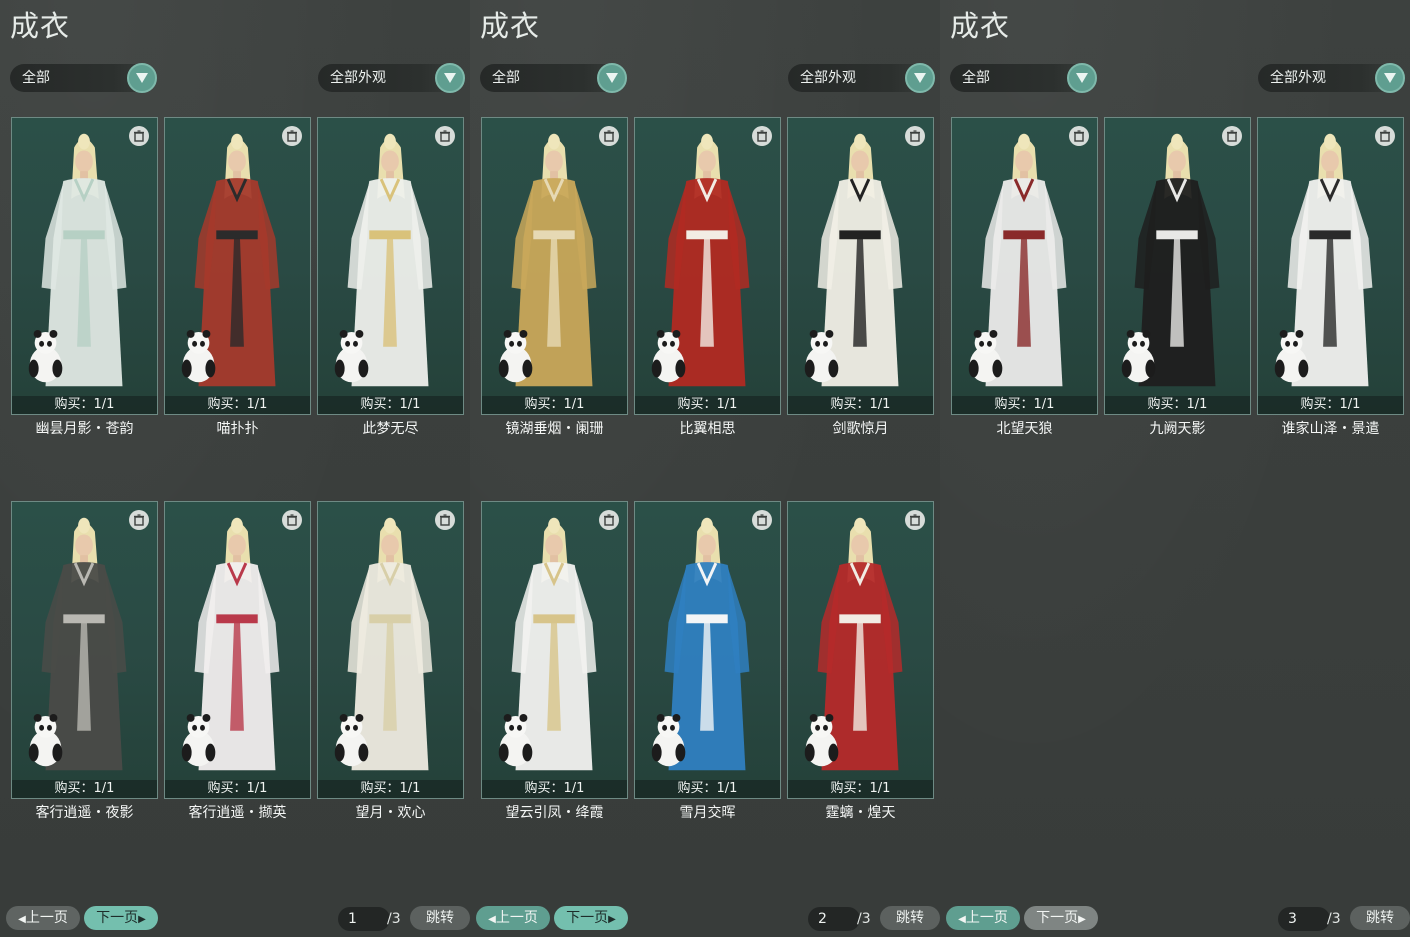  I want to click on page-number-input: 2, so click(834, 919).